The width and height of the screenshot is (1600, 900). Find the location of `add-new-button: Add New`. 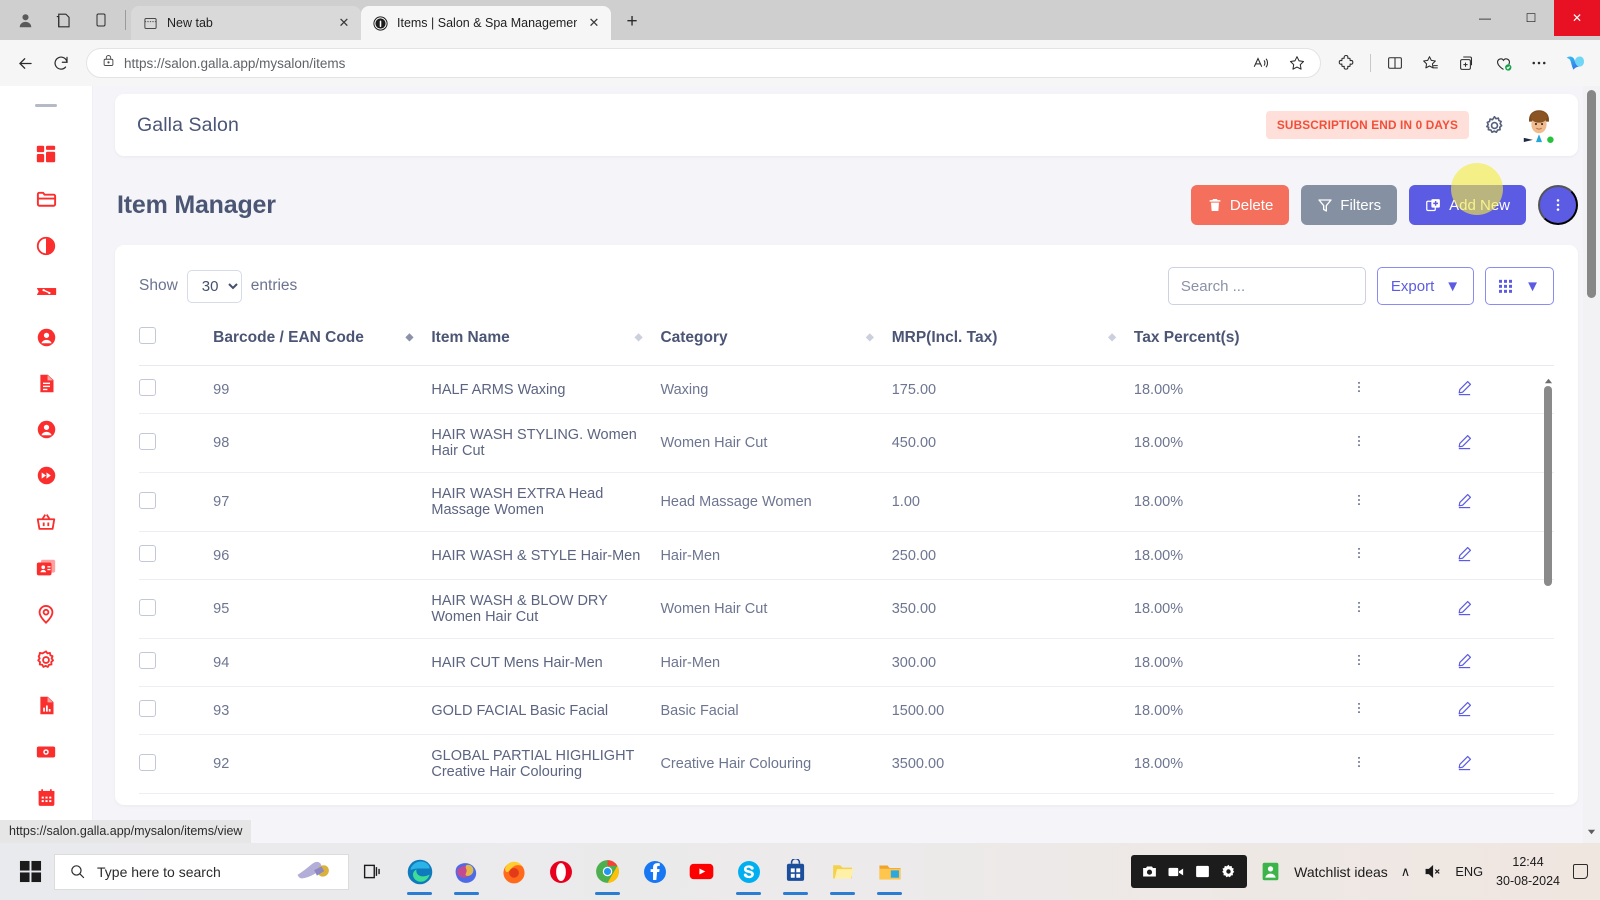

add-new-button: Add New is located at coordinates (1467, 205).